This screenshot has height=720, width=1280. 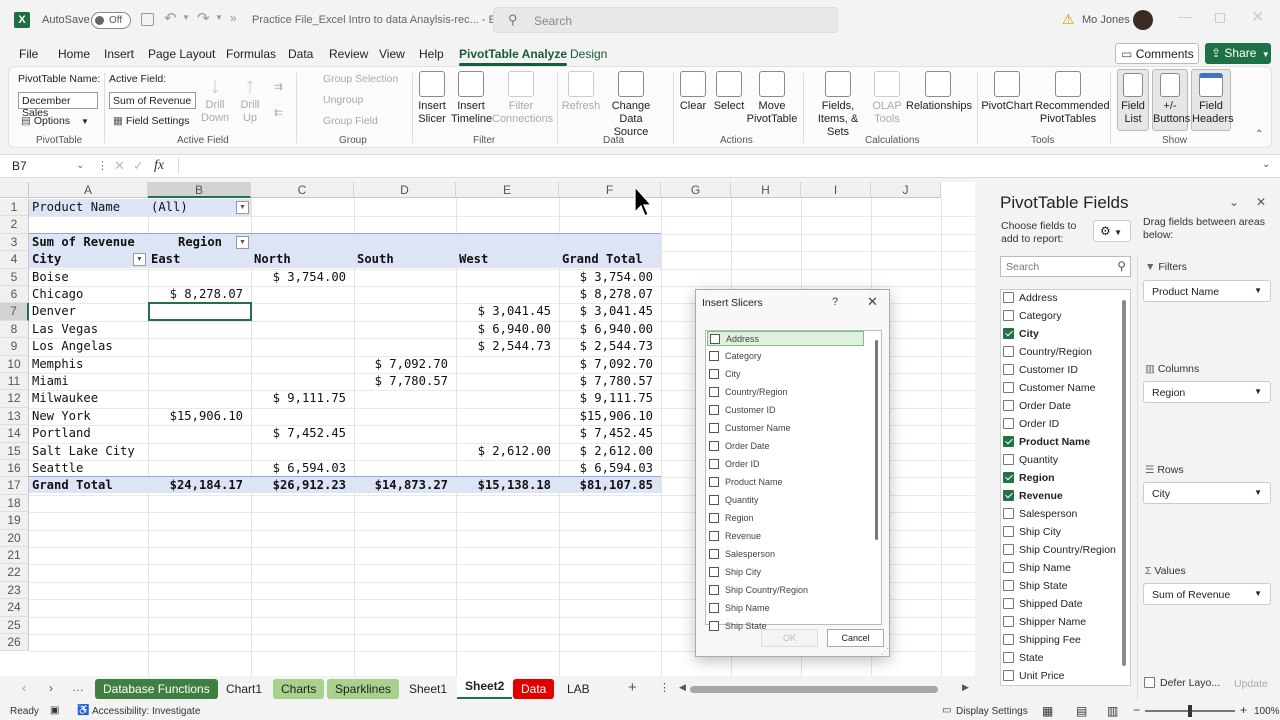 What do you see at coordinates (992, 711) in the screenshot?
I see `display-settings: Display Settings` at bounding box center [992, 711].